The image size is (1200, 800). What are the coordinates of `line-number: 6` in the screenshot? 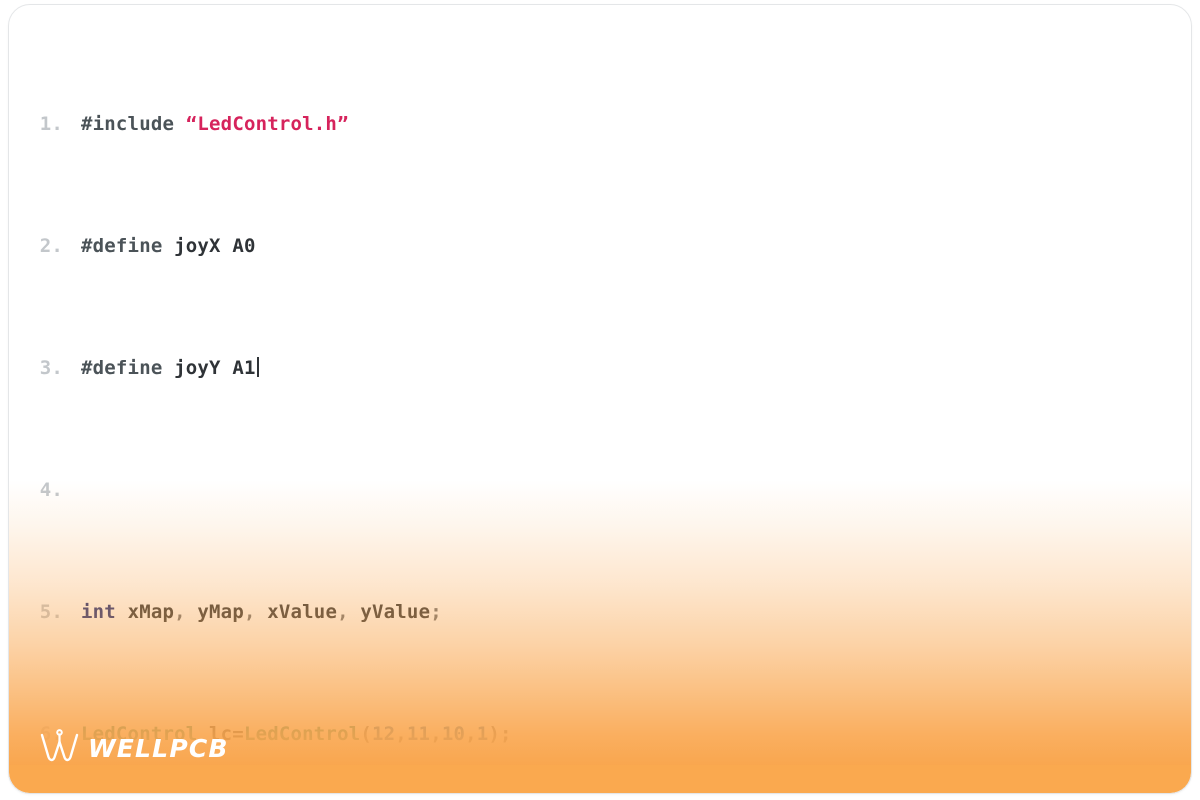 It's located at (38, 734).